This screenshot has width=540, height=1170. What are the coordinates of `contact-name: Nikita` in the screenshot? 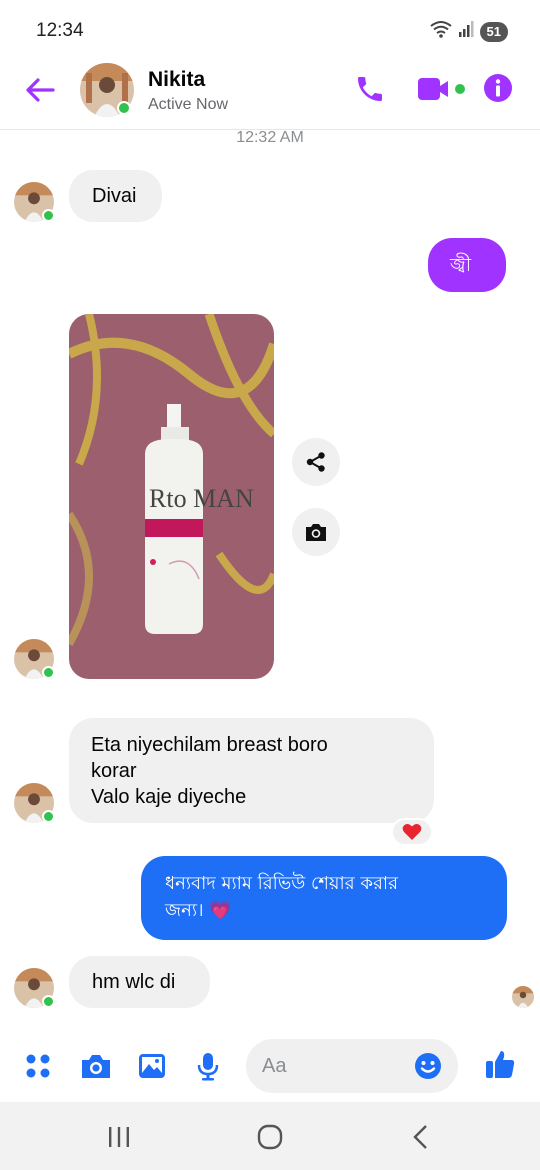 It's located at (176, 80).